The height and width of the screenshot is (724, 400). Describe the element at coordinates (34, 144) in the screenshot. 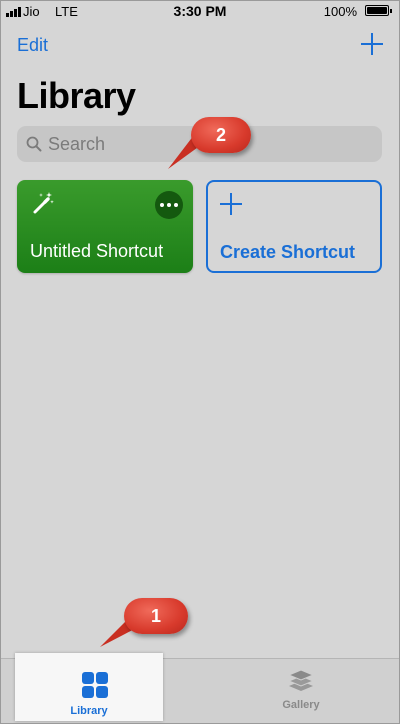

I see `search-icon` at that location.